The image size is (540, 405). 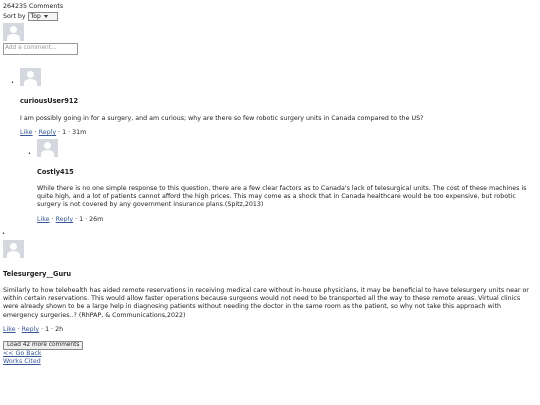 I want to click on comment-actions: Like · Reply · 1 · 26m, so click(x=70, y=220).